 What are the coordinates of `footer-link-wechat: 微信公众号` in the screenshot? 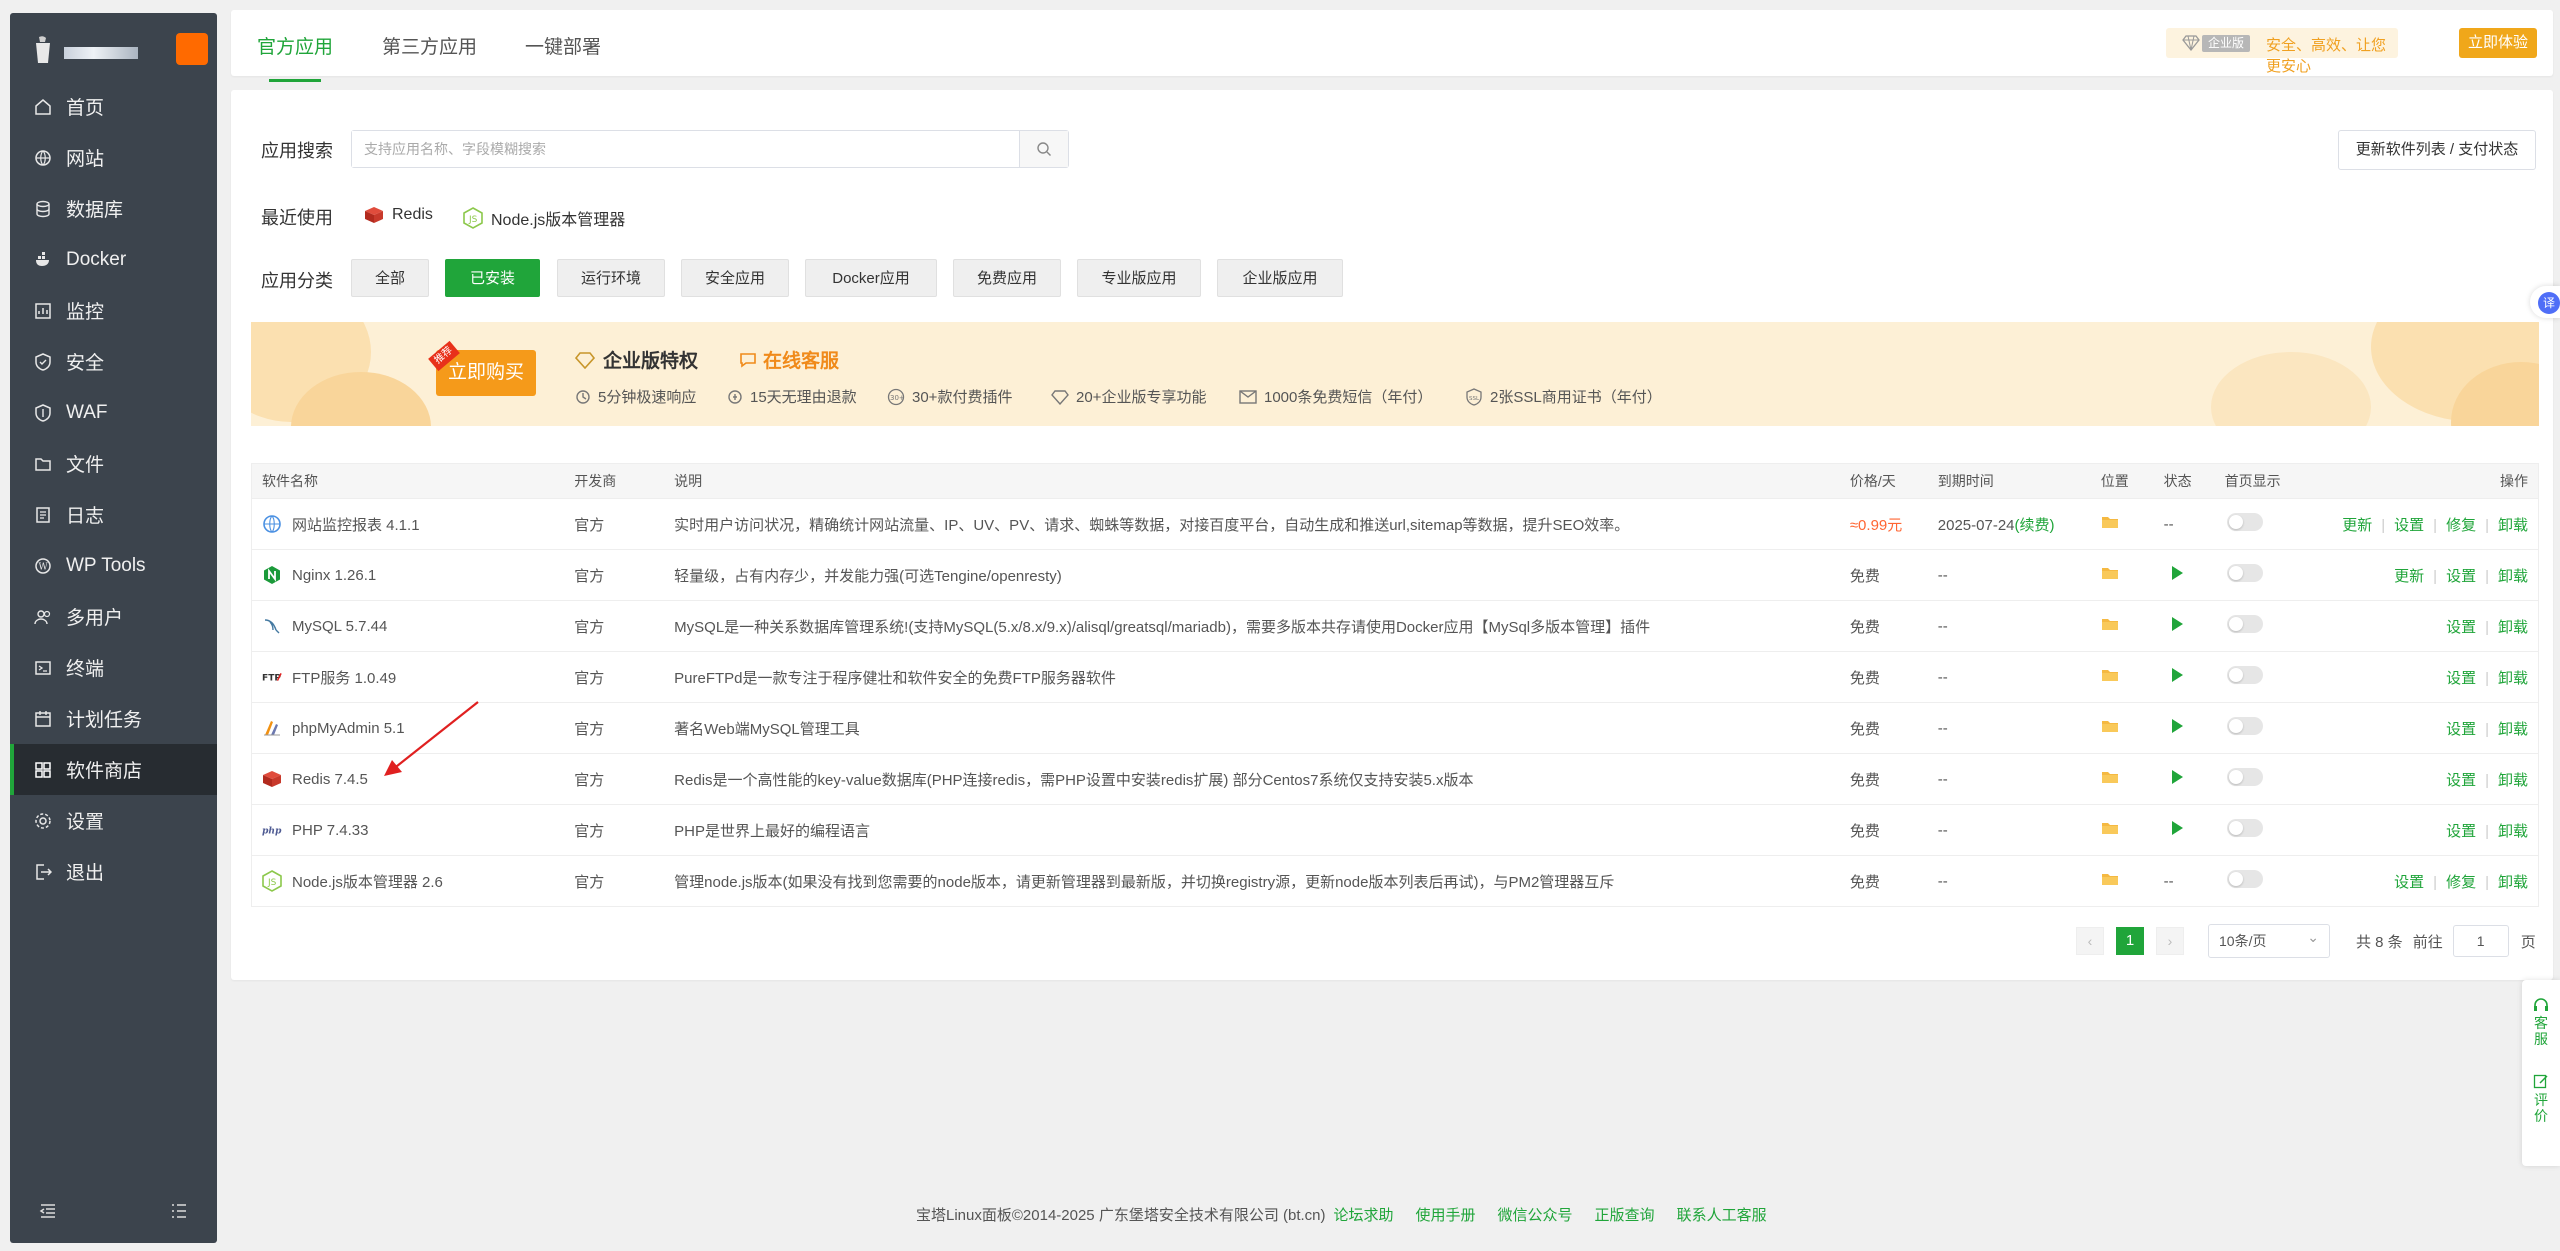 It's located at (1535, 1214).